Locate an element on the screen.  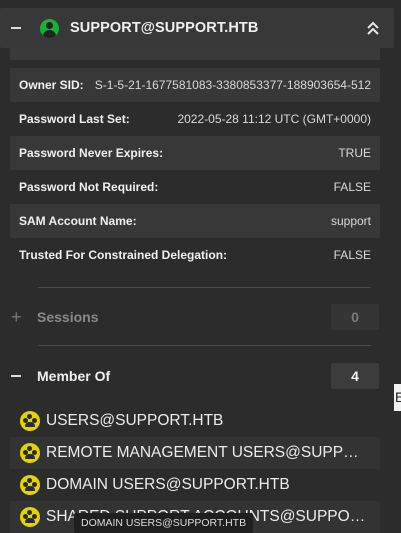
sessions-section: + Sessions 0 is located at coordinates (200, 317).